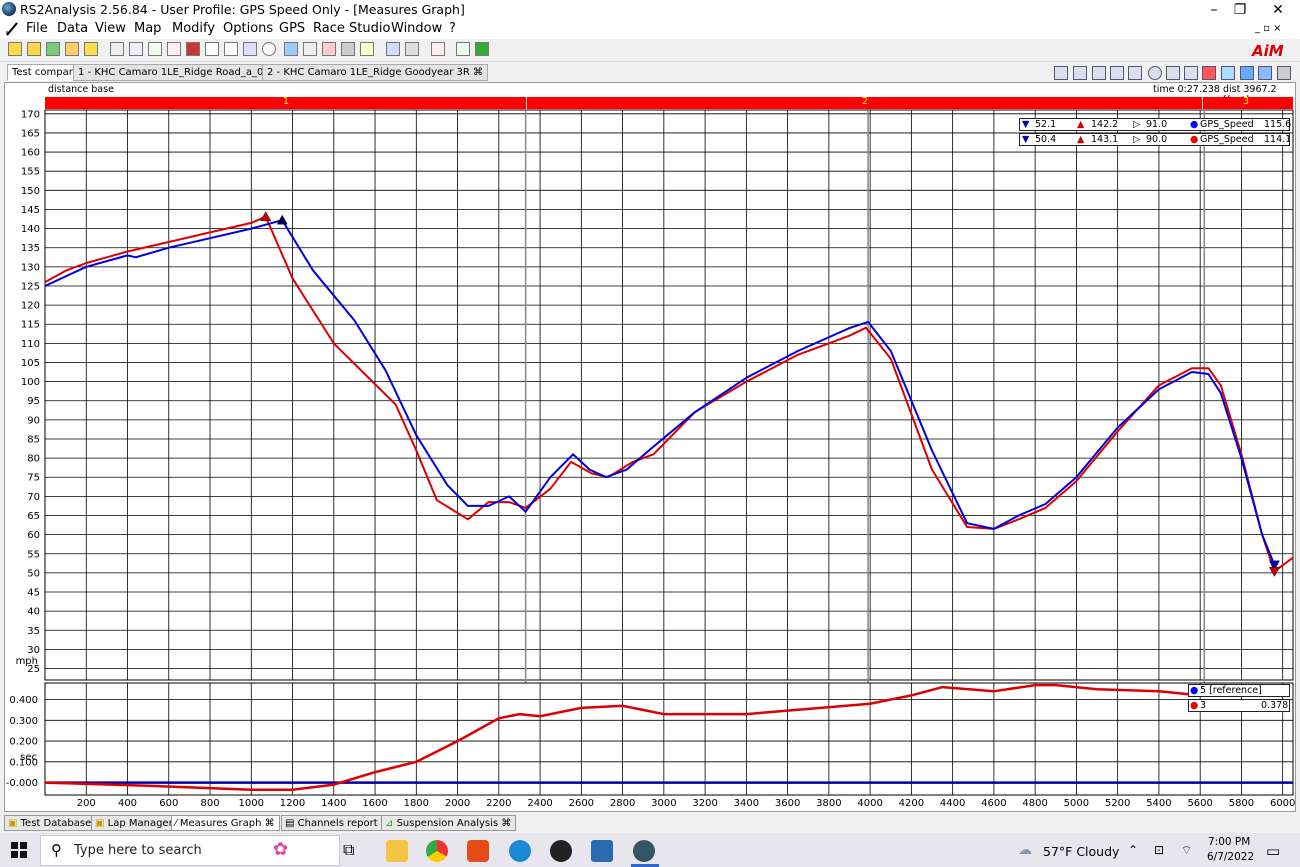  I want to click on x-tick-label: 5200, so click(1117, 803).